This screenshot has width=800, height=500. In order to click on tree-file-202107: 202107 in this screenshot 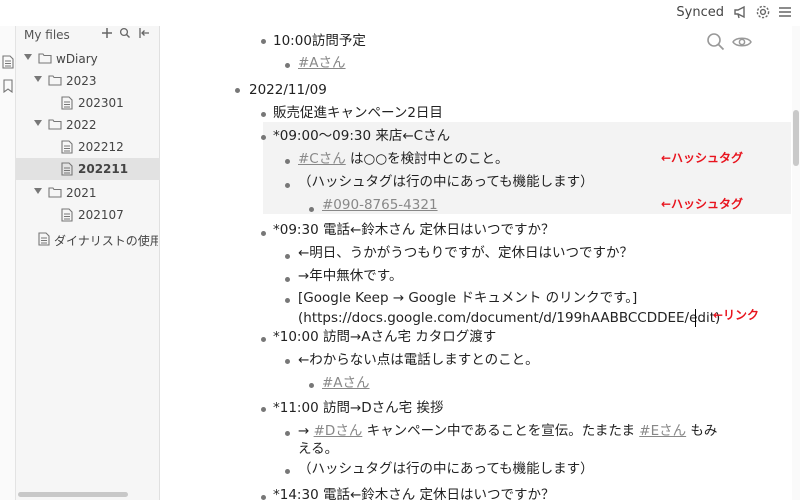, I will do `click(88, 215)`.